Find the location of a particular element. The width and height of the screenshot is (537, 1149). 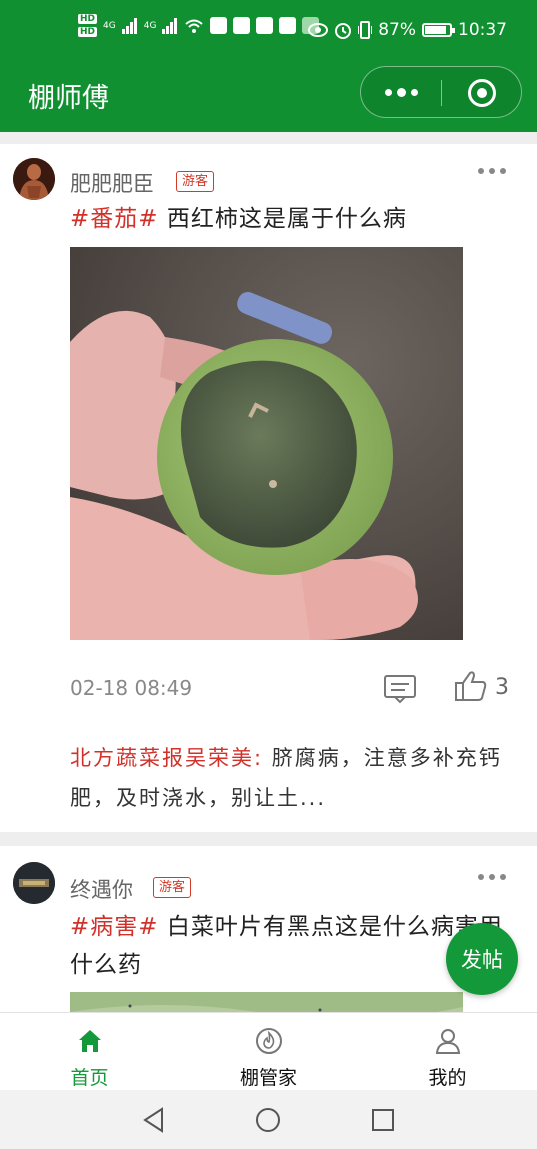

tab-bar: 首页 棚管家 我的 is located at coordinates (268, 1051).